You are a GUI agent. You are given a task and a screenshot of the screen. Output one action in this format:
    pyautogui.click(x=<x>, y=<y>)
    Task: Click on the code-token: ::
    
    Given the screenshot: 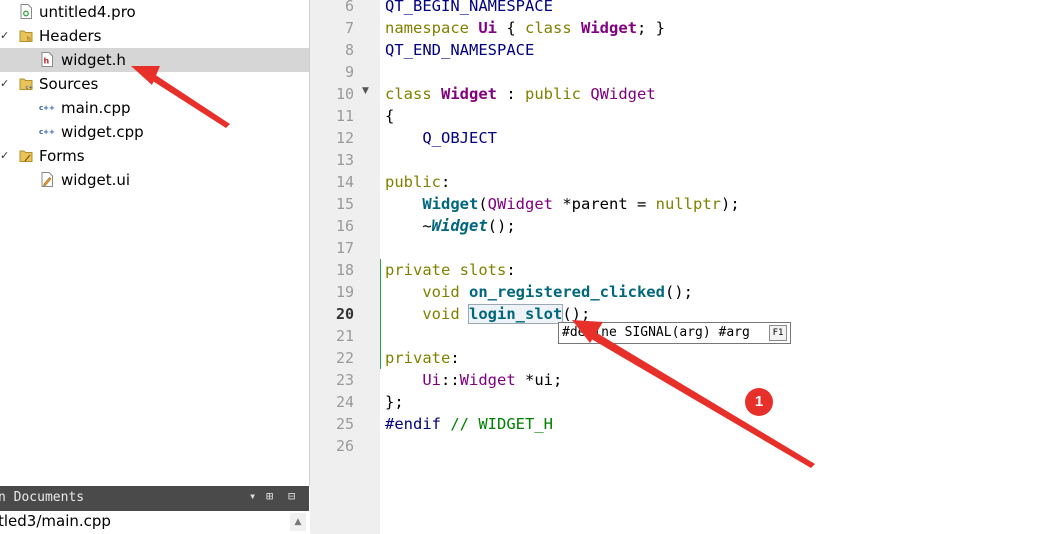 What is the action you would take?
    pyautogui.click(x=450, y=380)
    